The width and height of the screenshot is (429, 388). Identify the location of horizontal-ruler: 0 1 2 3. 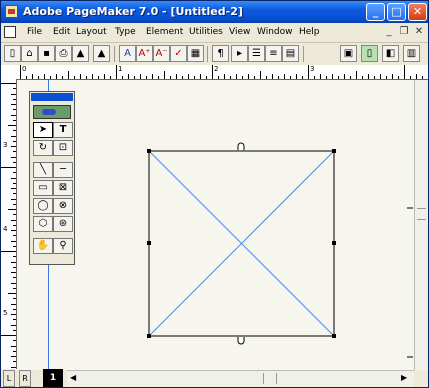
(222, 72).